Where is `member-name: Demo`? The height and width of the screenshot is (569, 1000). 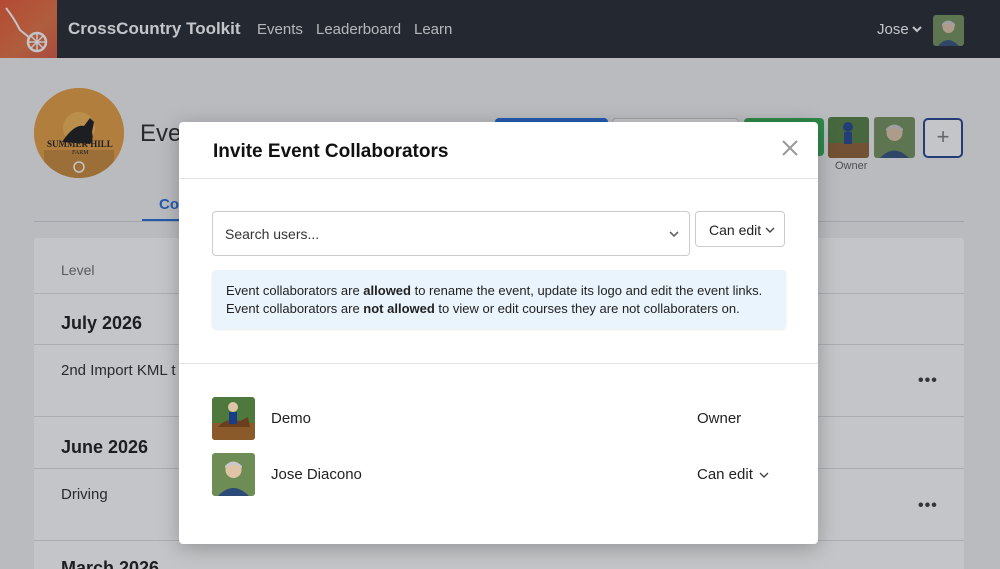 member-name: Demo is located at coordinates (291, 418).